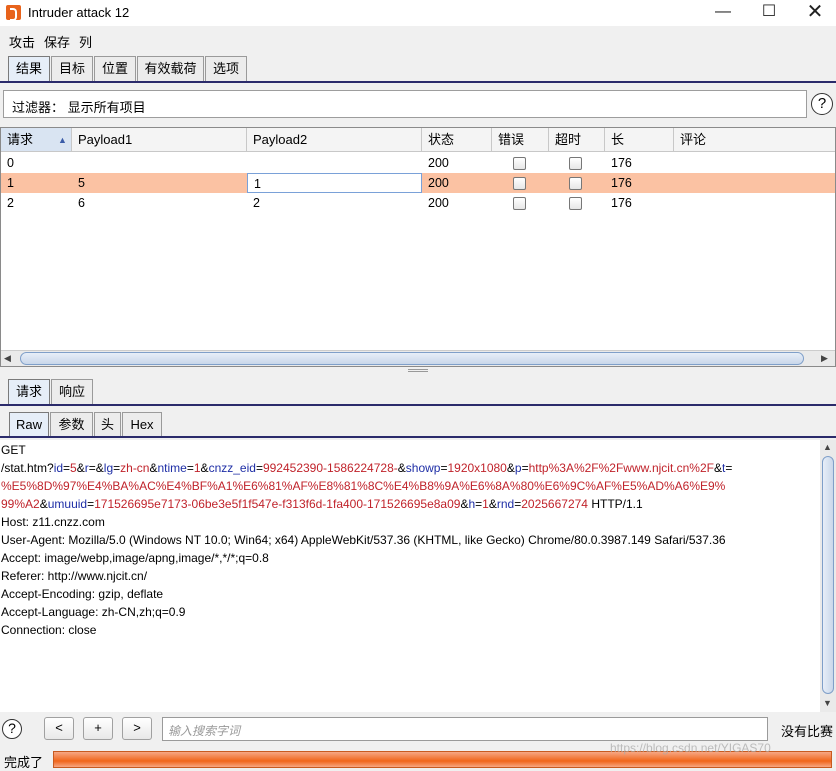 The image size is (836, 771). What do you see at coordinates (807, 731) in the screenshot?
I see `match-count: 没有比赛` at bounding box center [807, 731].